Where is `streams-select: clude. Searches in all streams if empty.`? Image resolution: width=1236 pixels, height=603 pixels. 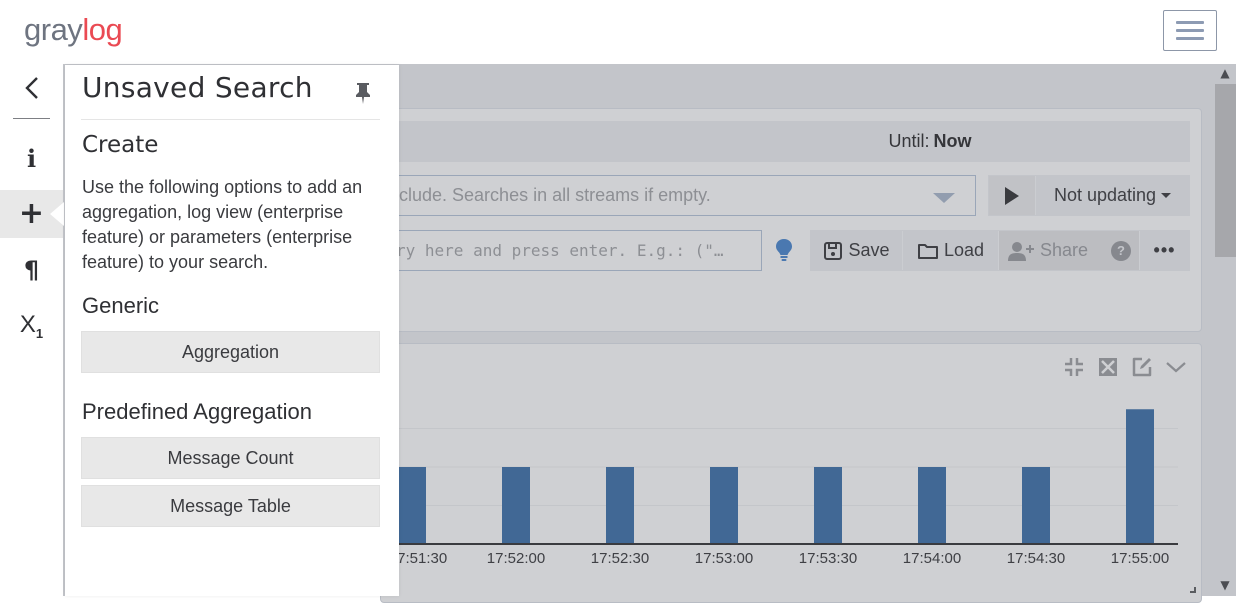 streams-select: clude. Searches in all streams if empty. is located at coordinates (678, 195).